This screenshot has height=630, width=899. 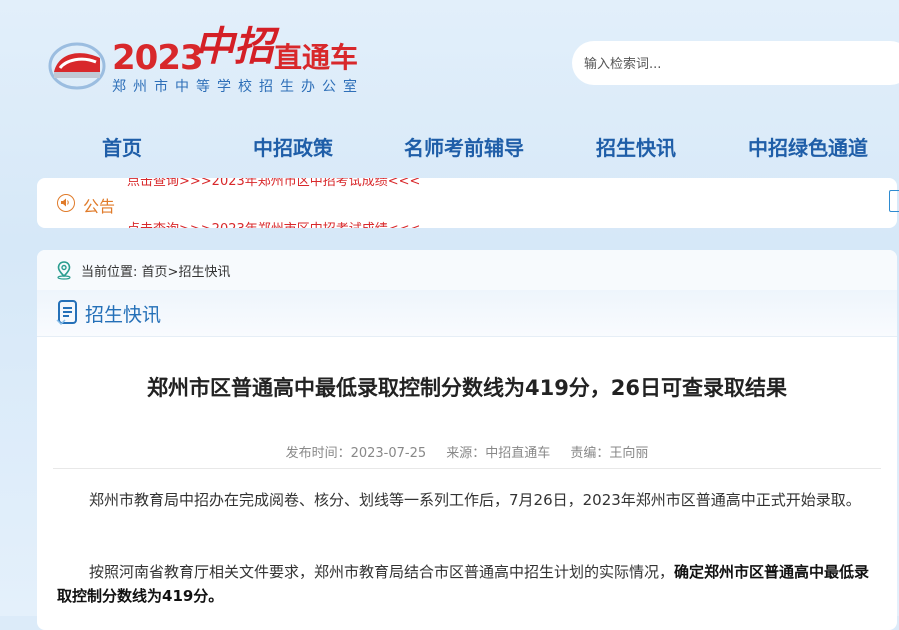 I want to click on logo-subtitle: 郑州市中等学校招生办公室, so click(x=238, y=87).